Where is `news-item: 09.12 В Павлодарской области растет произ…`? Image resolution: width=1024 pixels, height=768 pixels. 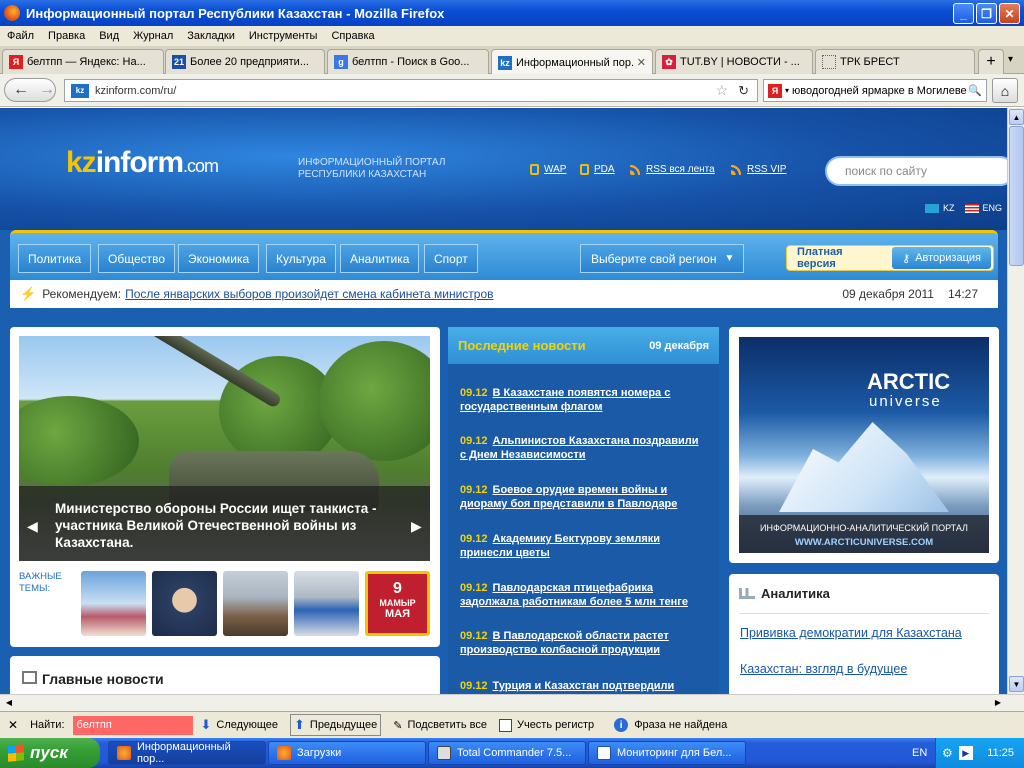
news-item: 09.12 В Павлодарской области растет произ… is located at coordinates (582, 643).